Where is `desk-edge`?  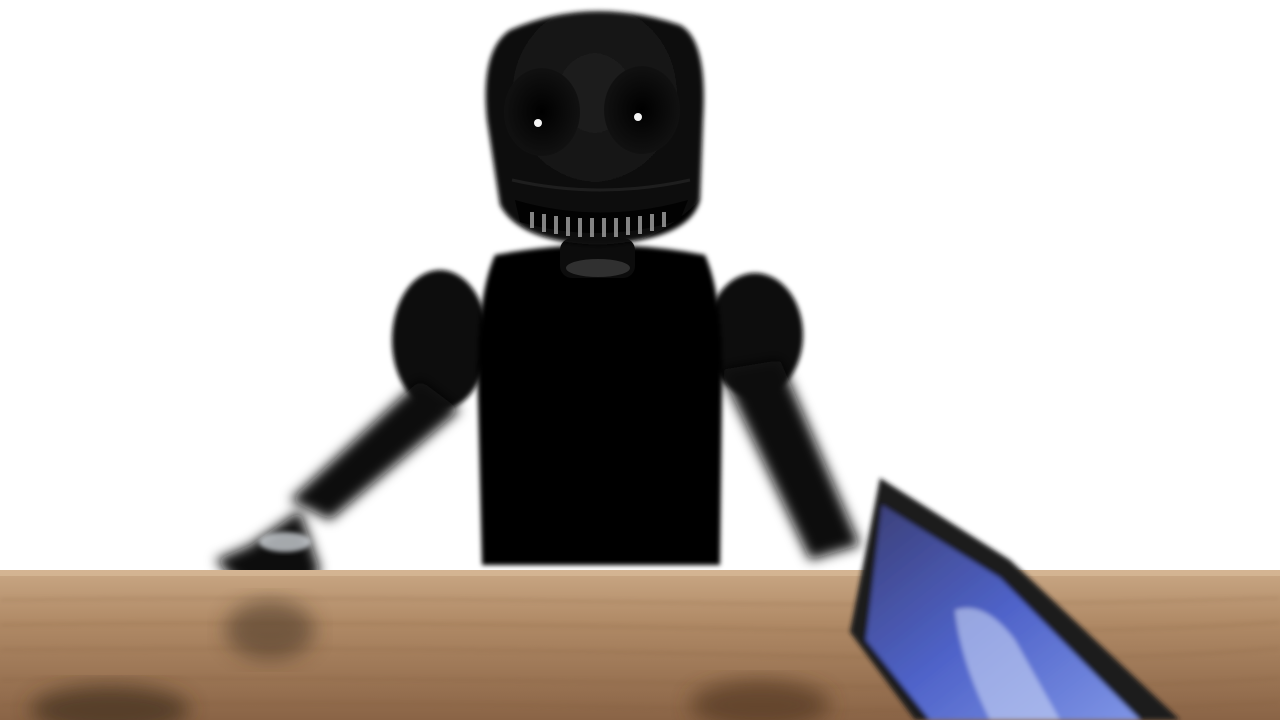
desk-edge is located at coordinates (640, 573).